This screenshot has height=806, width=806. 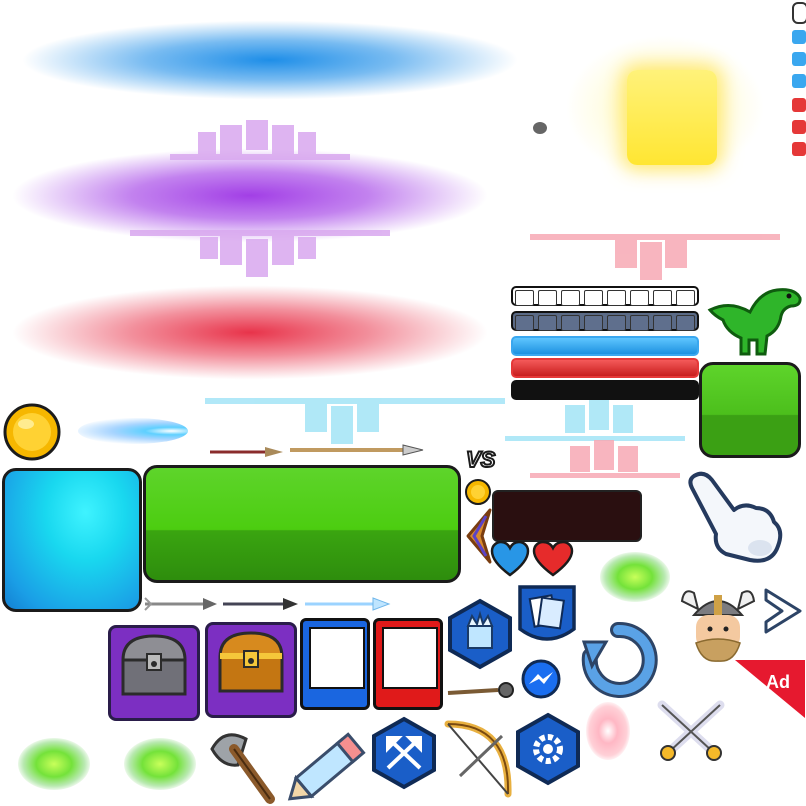 I want to click on blue-progress-bar, so click(x=605, y=346).